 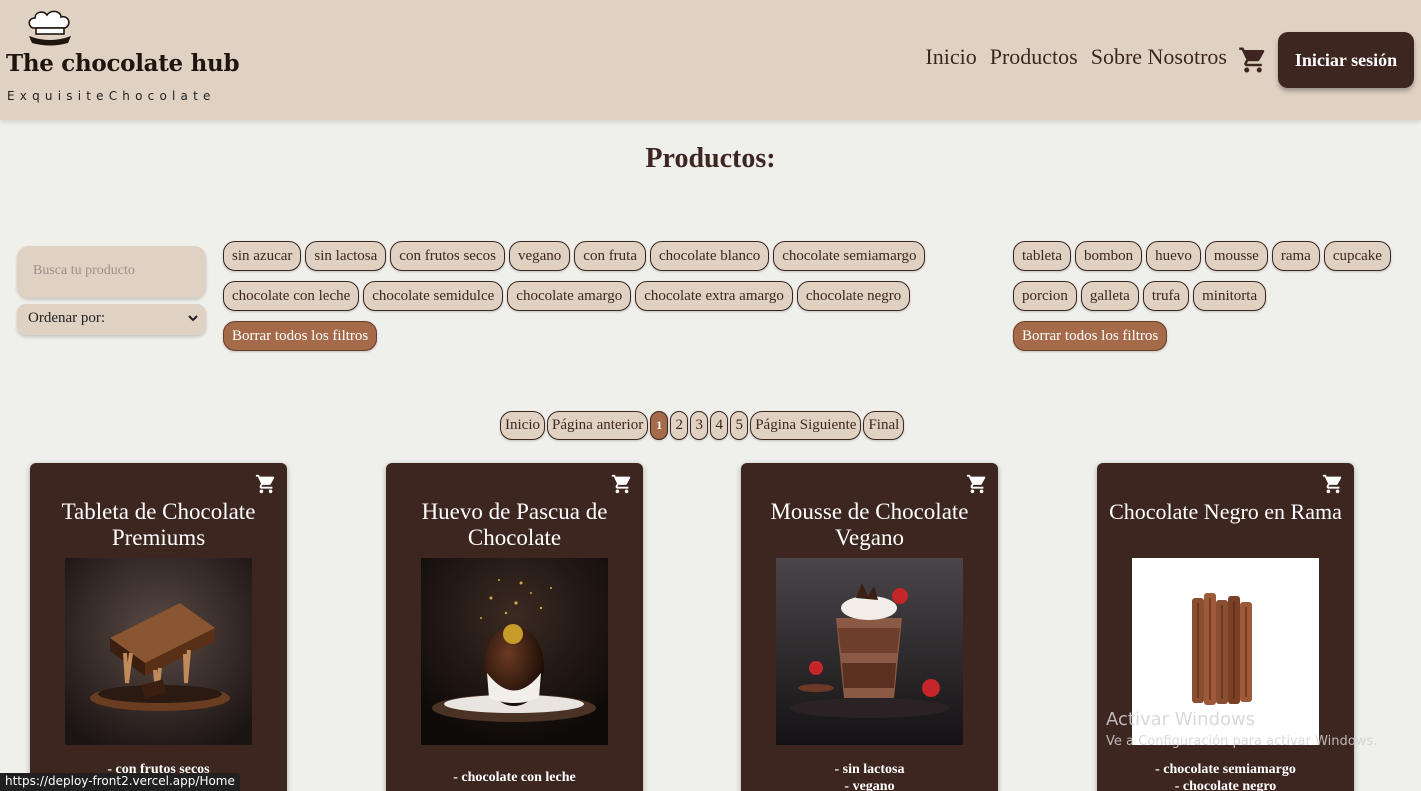 What do you see at coordinates (1042, 256) in the screenshot?
I see `filter-chip: tableta` at bounding box center [1042, 256].